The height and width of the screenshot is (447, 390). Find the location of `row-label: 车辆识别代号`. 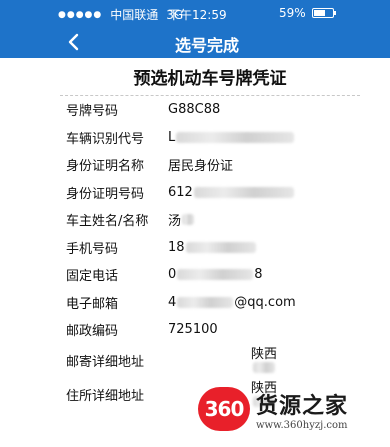

row-label: 车辆识别代号 is located at coordinates (105, 139).